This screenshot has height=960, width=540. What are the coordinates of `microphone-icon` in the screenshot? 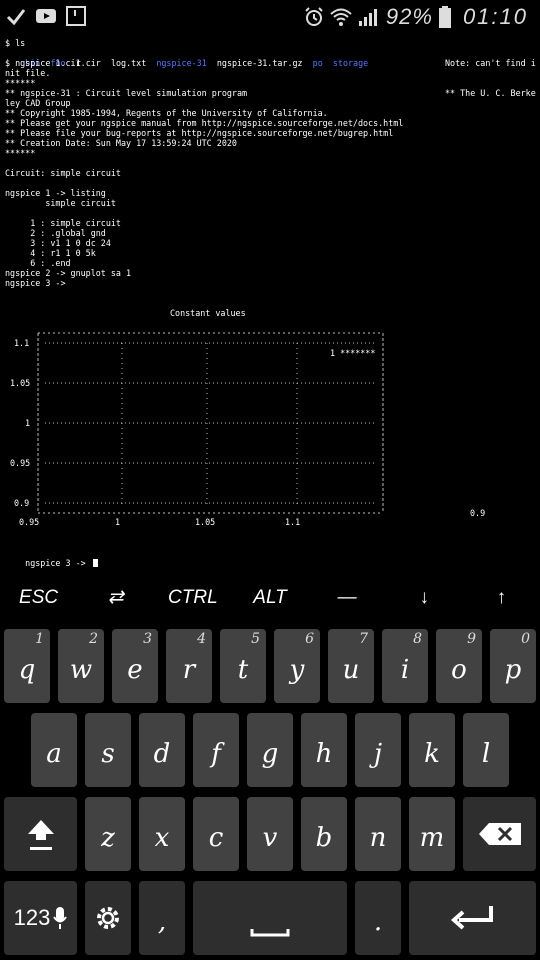 It's located at (60, 918).